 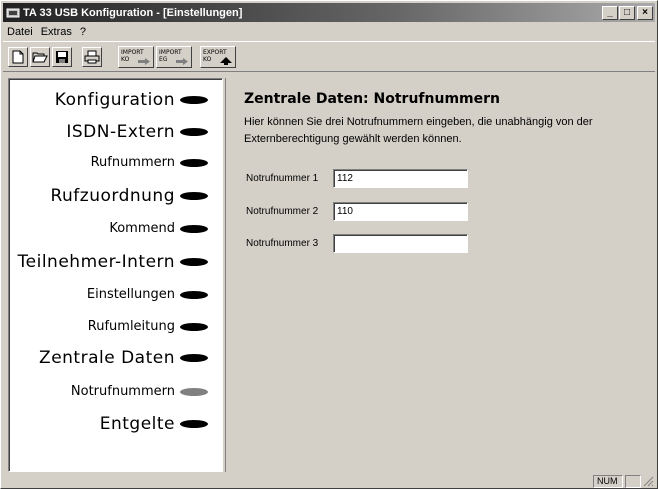 I want to click on nav-label: Notrufnummern, so click(x=122, y=391).